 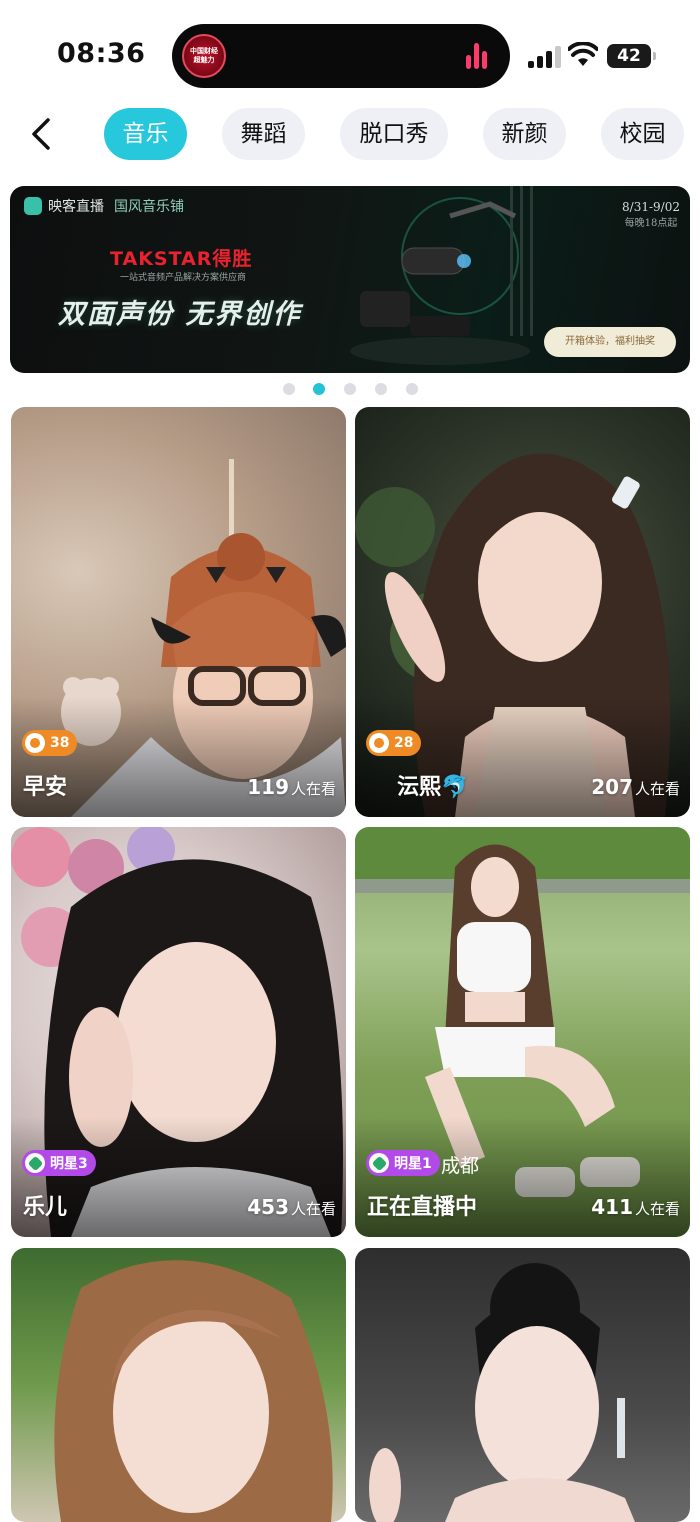 I want to click on app-logo-icon, so click(x=33, y=206).